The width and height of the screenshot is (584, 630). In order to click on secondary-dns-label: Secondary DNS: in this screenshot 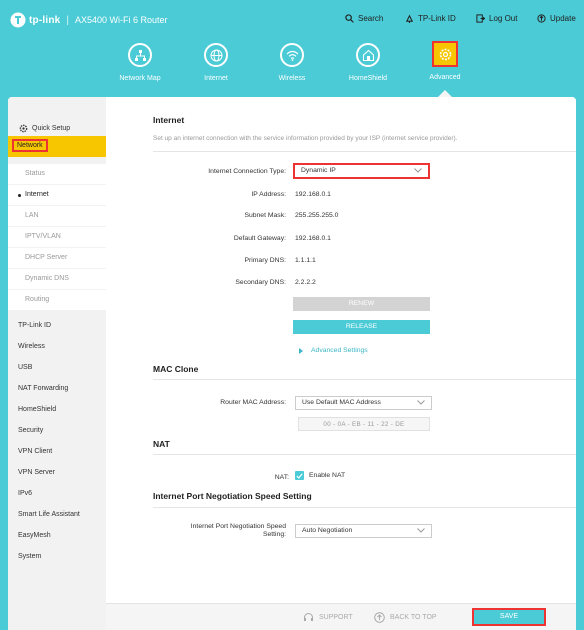, I will do `click(260, 282)`.